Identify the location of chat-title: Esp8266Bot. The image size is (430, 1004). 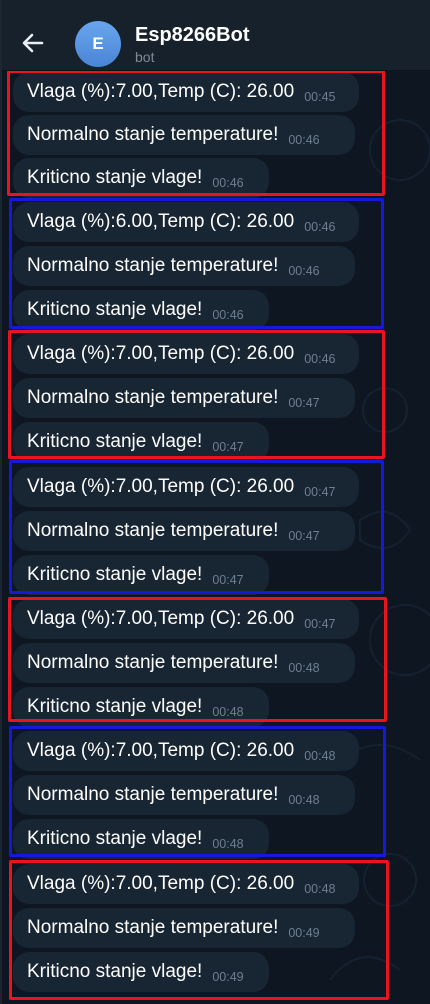
(192, 35).